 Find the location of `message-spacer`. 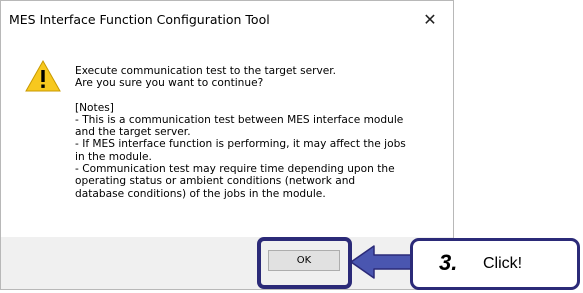

message-spacer is located at coordinates (259, 96).